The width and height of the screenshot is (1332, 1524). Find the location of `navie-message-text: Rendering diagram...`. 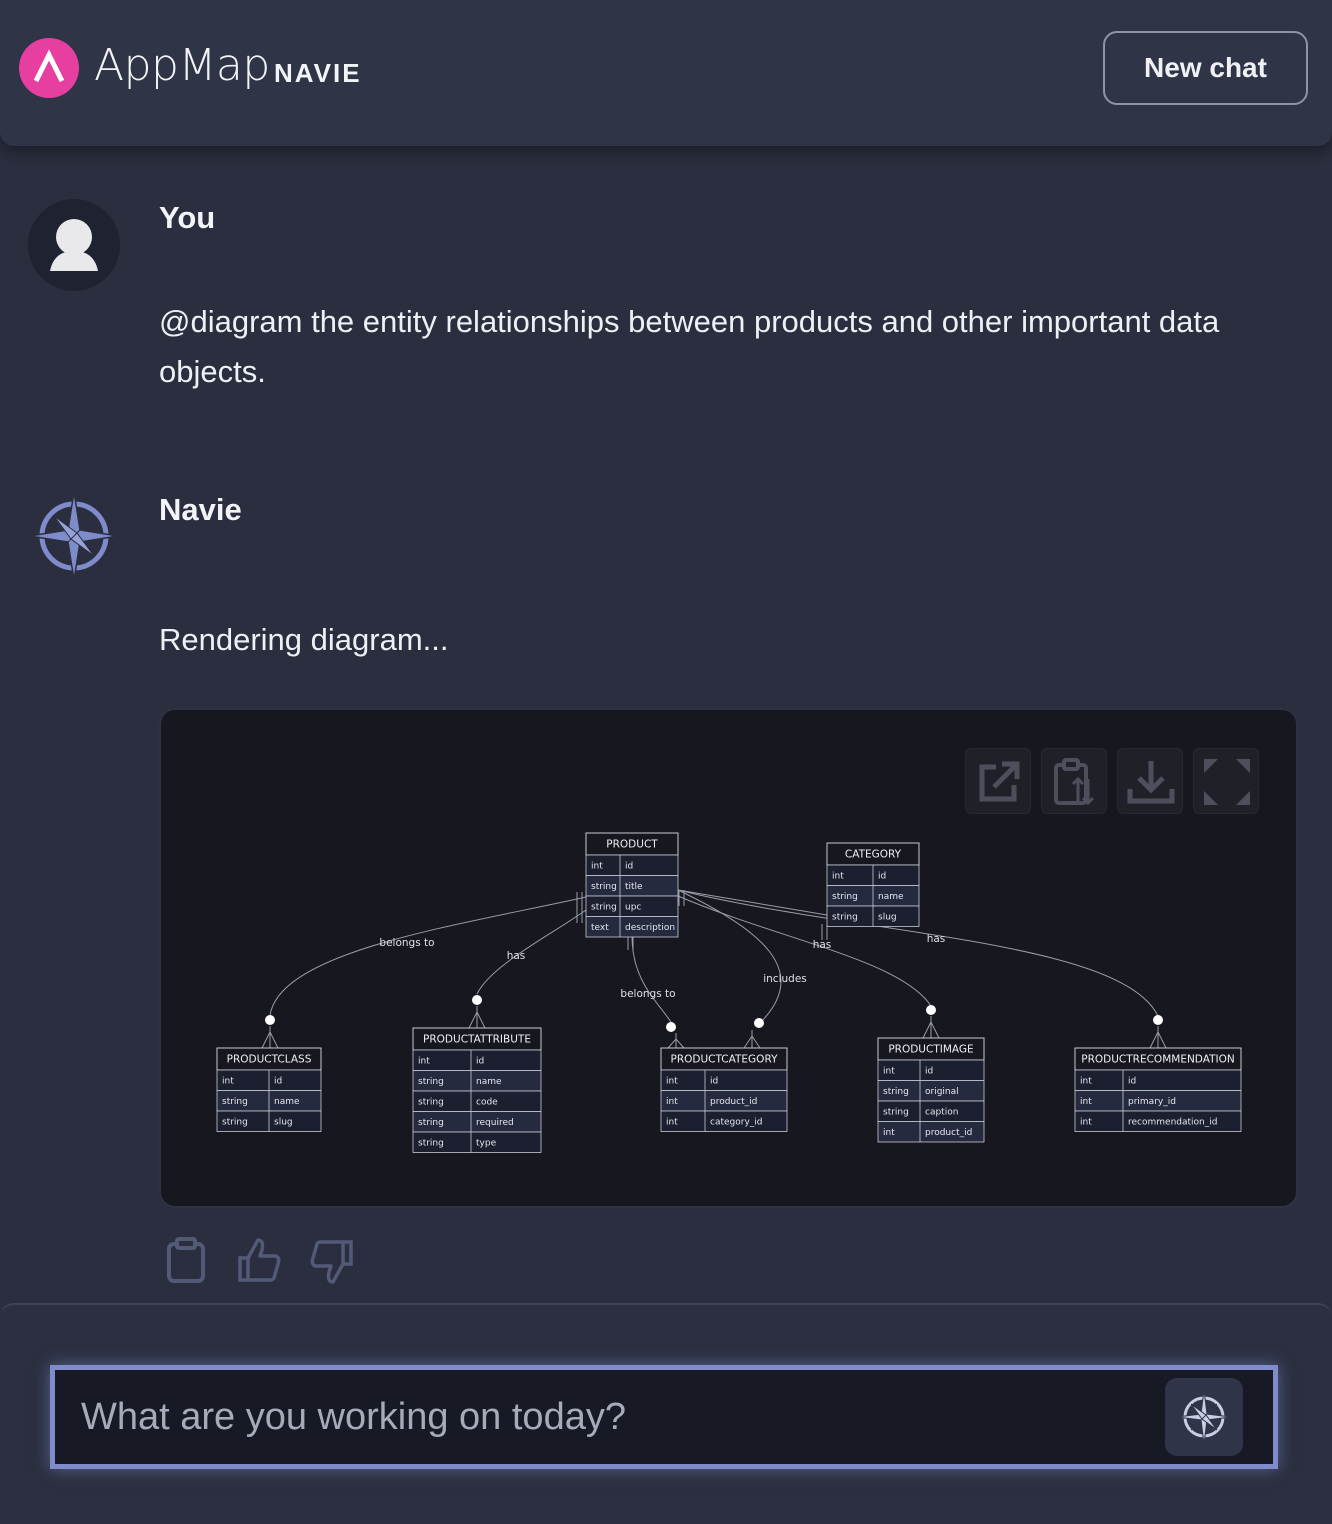

navie-message-text: Rendering diagram... is located at coordinates (304, 639).